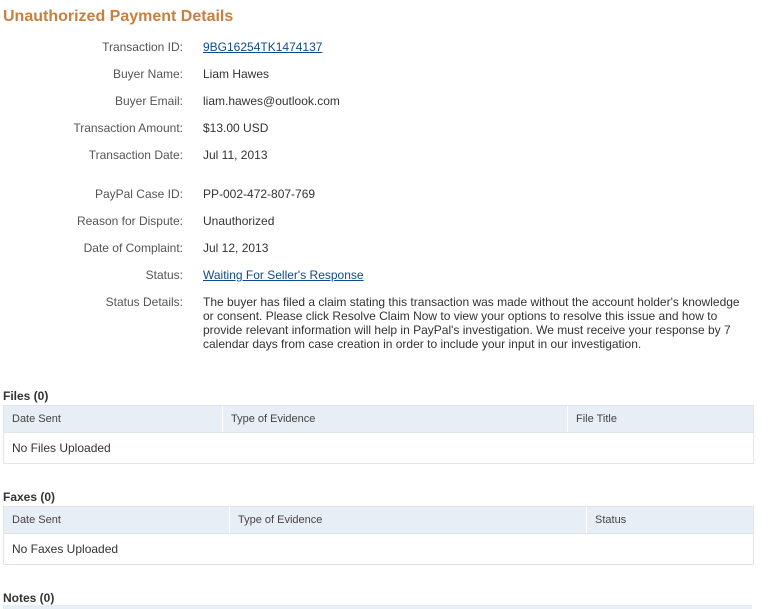 This screenshot has height=609, width=779. Describe the element at coordinates (262, 47) in the screenshot. I see `transaction-id-link: 9BG16254TK1474137` at that location.